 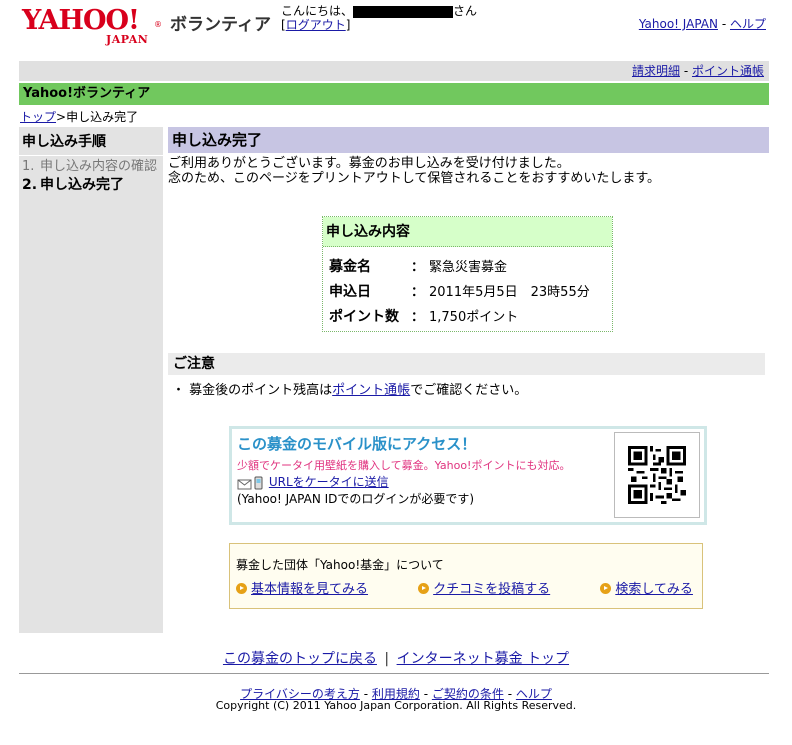 I want to click on greeting-suffix: さん, so click(x=465, y=11).